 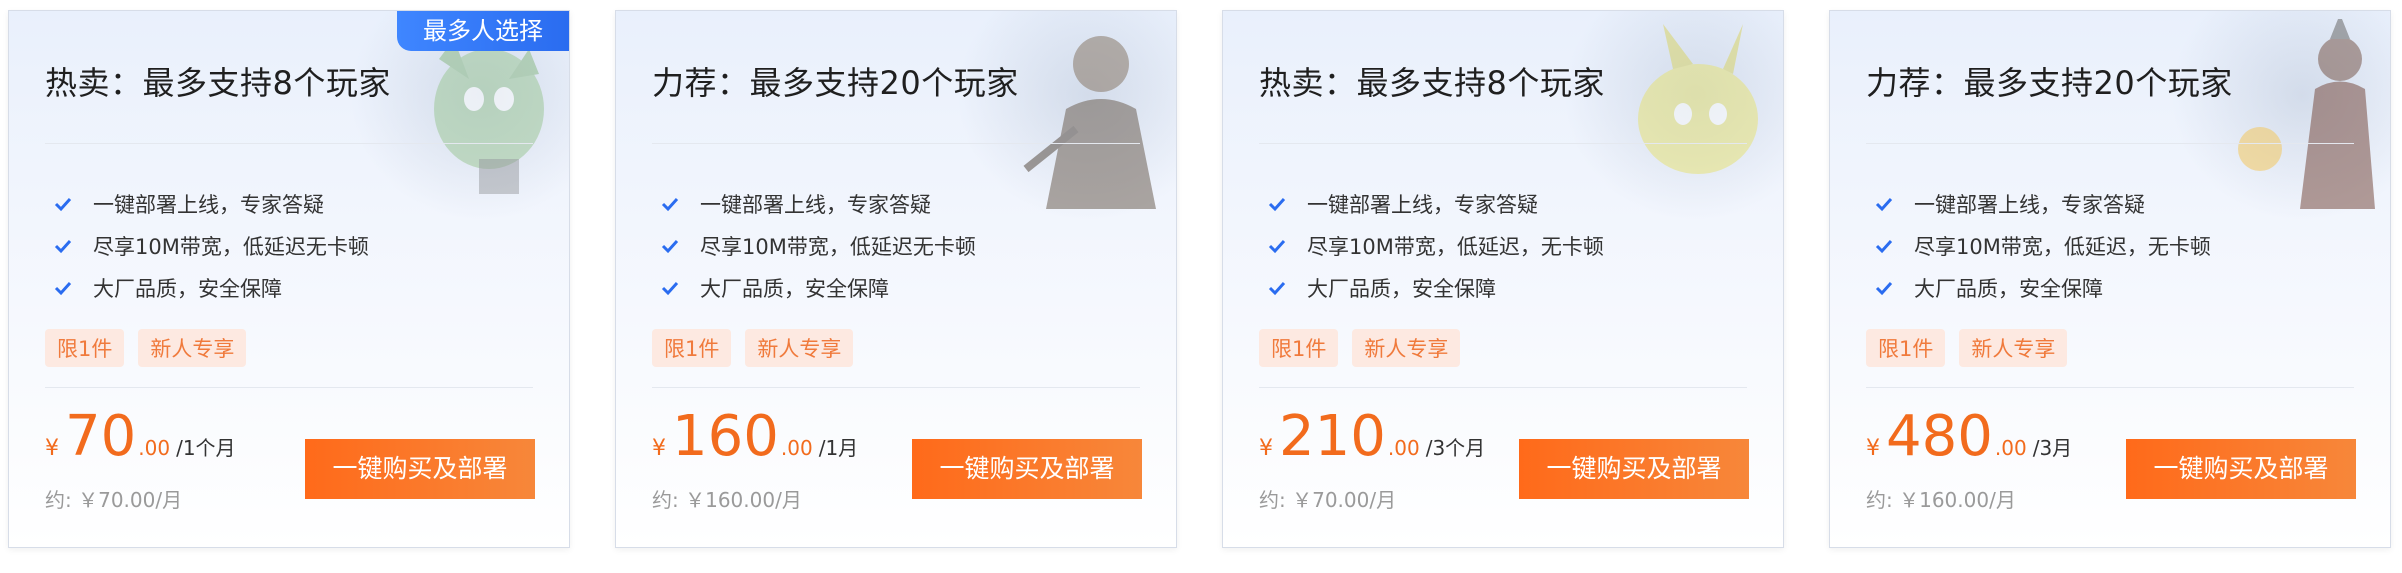 I want to click on creature-art-icon, so click(x=1673, y=116).